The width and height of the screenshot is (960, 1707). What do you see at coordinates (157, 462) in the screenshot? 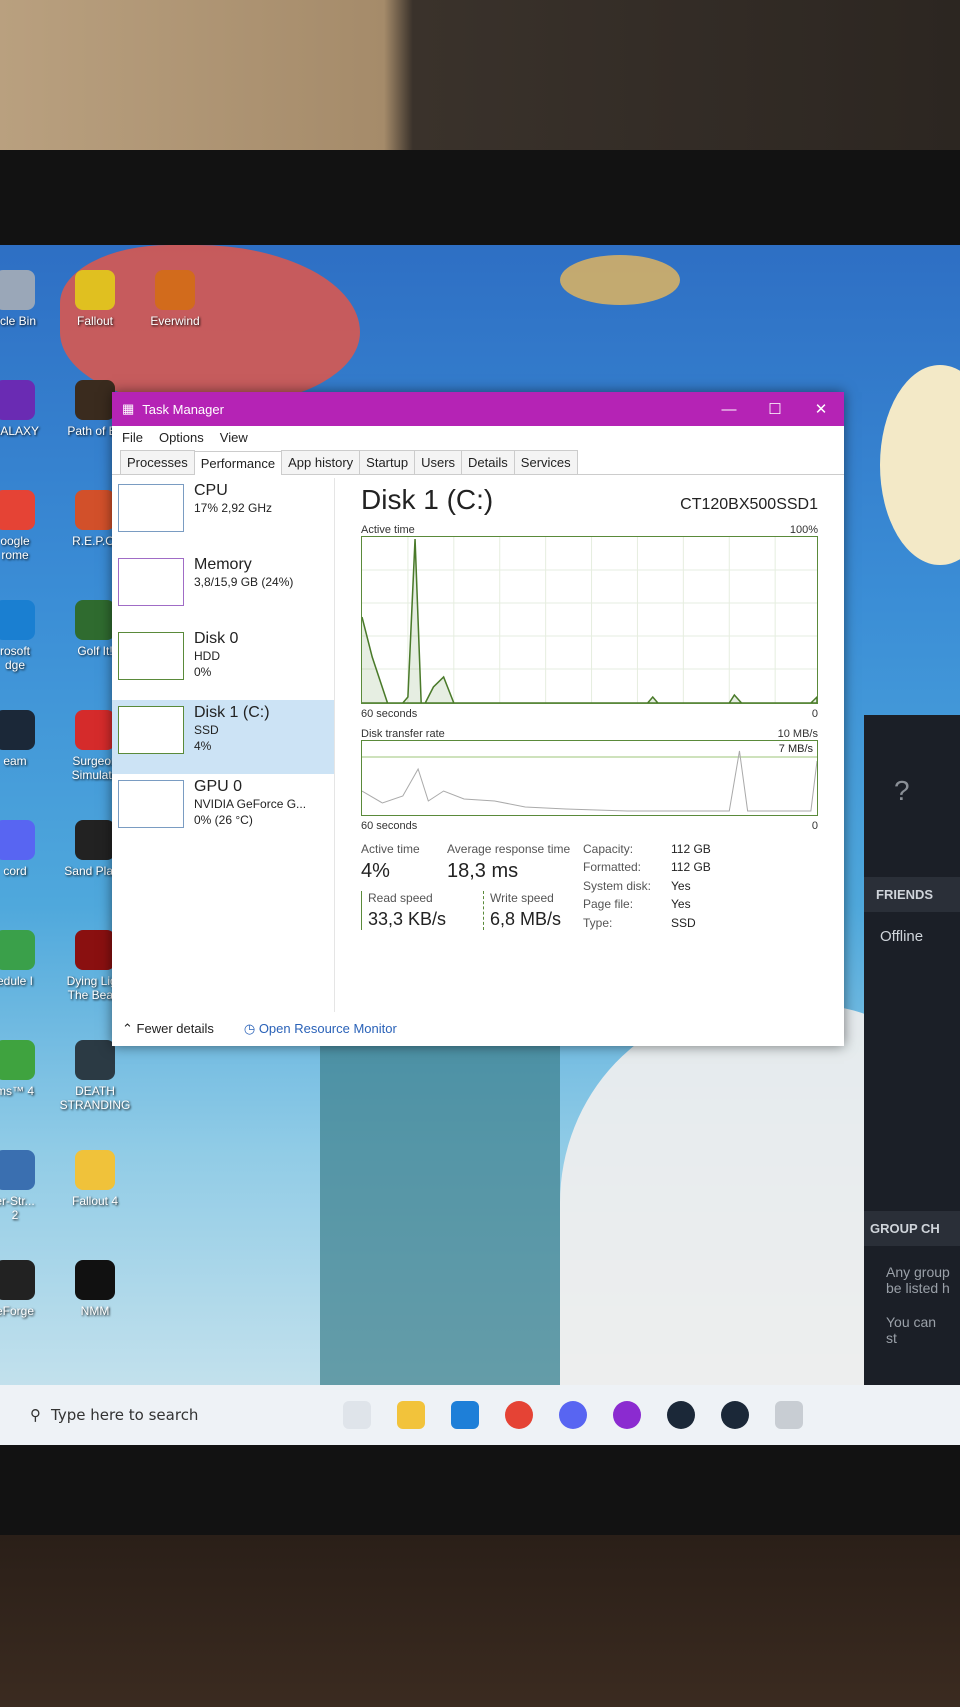
I see `tab-processes: Processes` at bounding box center [157, 462].